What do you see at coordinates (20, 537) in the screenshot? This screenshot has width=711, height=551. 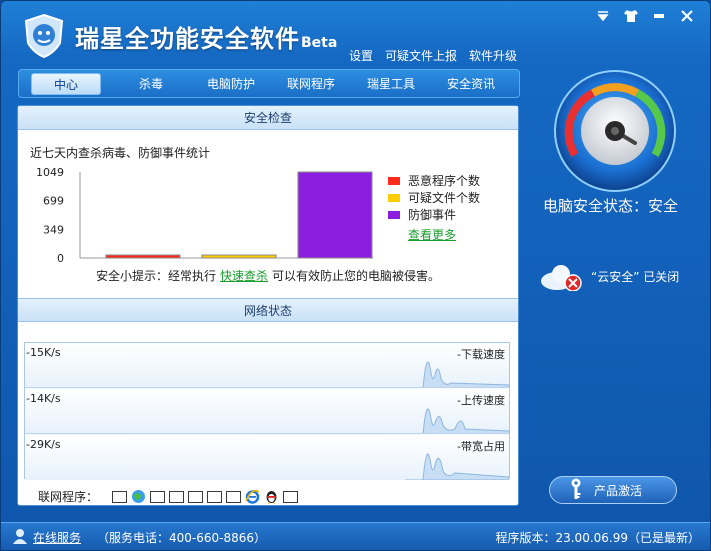 I see `user-icon` at bounding box center [20, 537].